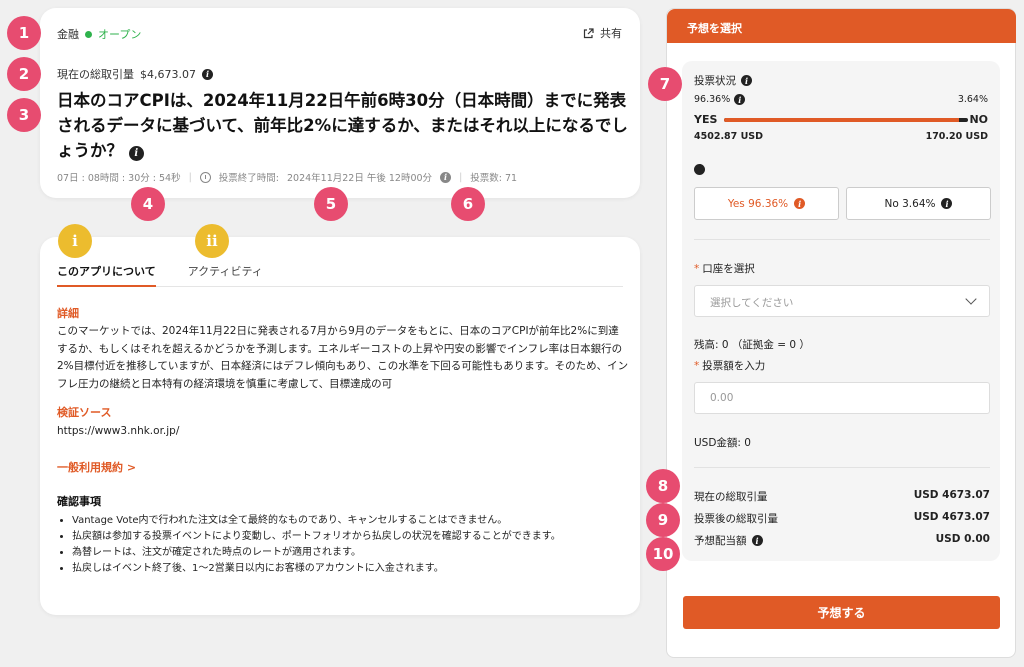  What do you see at coordinates (225, 271) in the screenshot?
I see `tab-activity: アクティビティ` at bounding box center [225, 271].